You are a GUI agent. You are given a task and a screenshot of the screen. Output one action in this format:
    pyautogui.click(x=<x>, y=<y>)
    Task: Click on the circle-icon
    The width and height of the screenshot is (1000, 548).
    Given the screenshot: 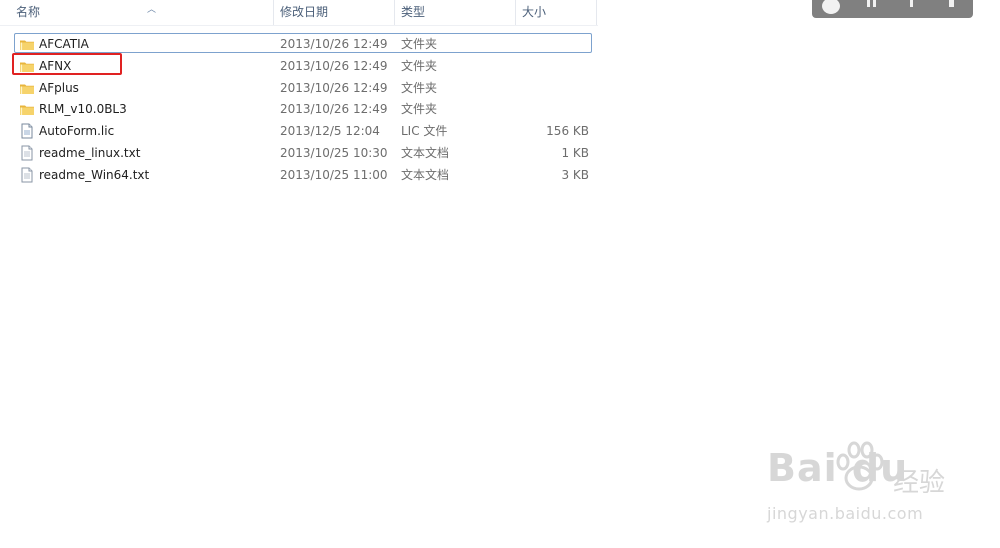 What is the action you would take?
    pyautogui.click(x=831, y=7)
    